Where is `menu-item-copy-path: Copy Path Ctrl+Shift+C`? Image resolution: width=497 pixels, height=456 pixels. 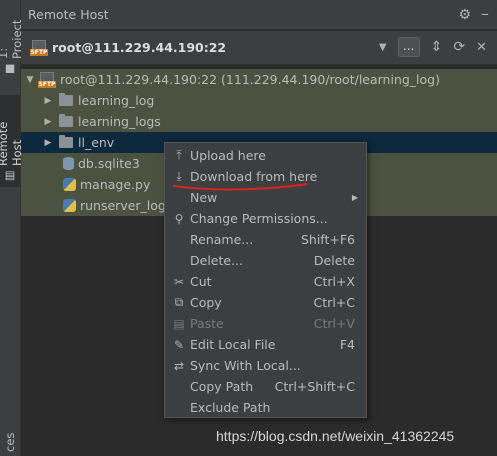 menu-item-copy-path: Copy Path Ctrl+Shift+C is located at coordinates (265, 386).